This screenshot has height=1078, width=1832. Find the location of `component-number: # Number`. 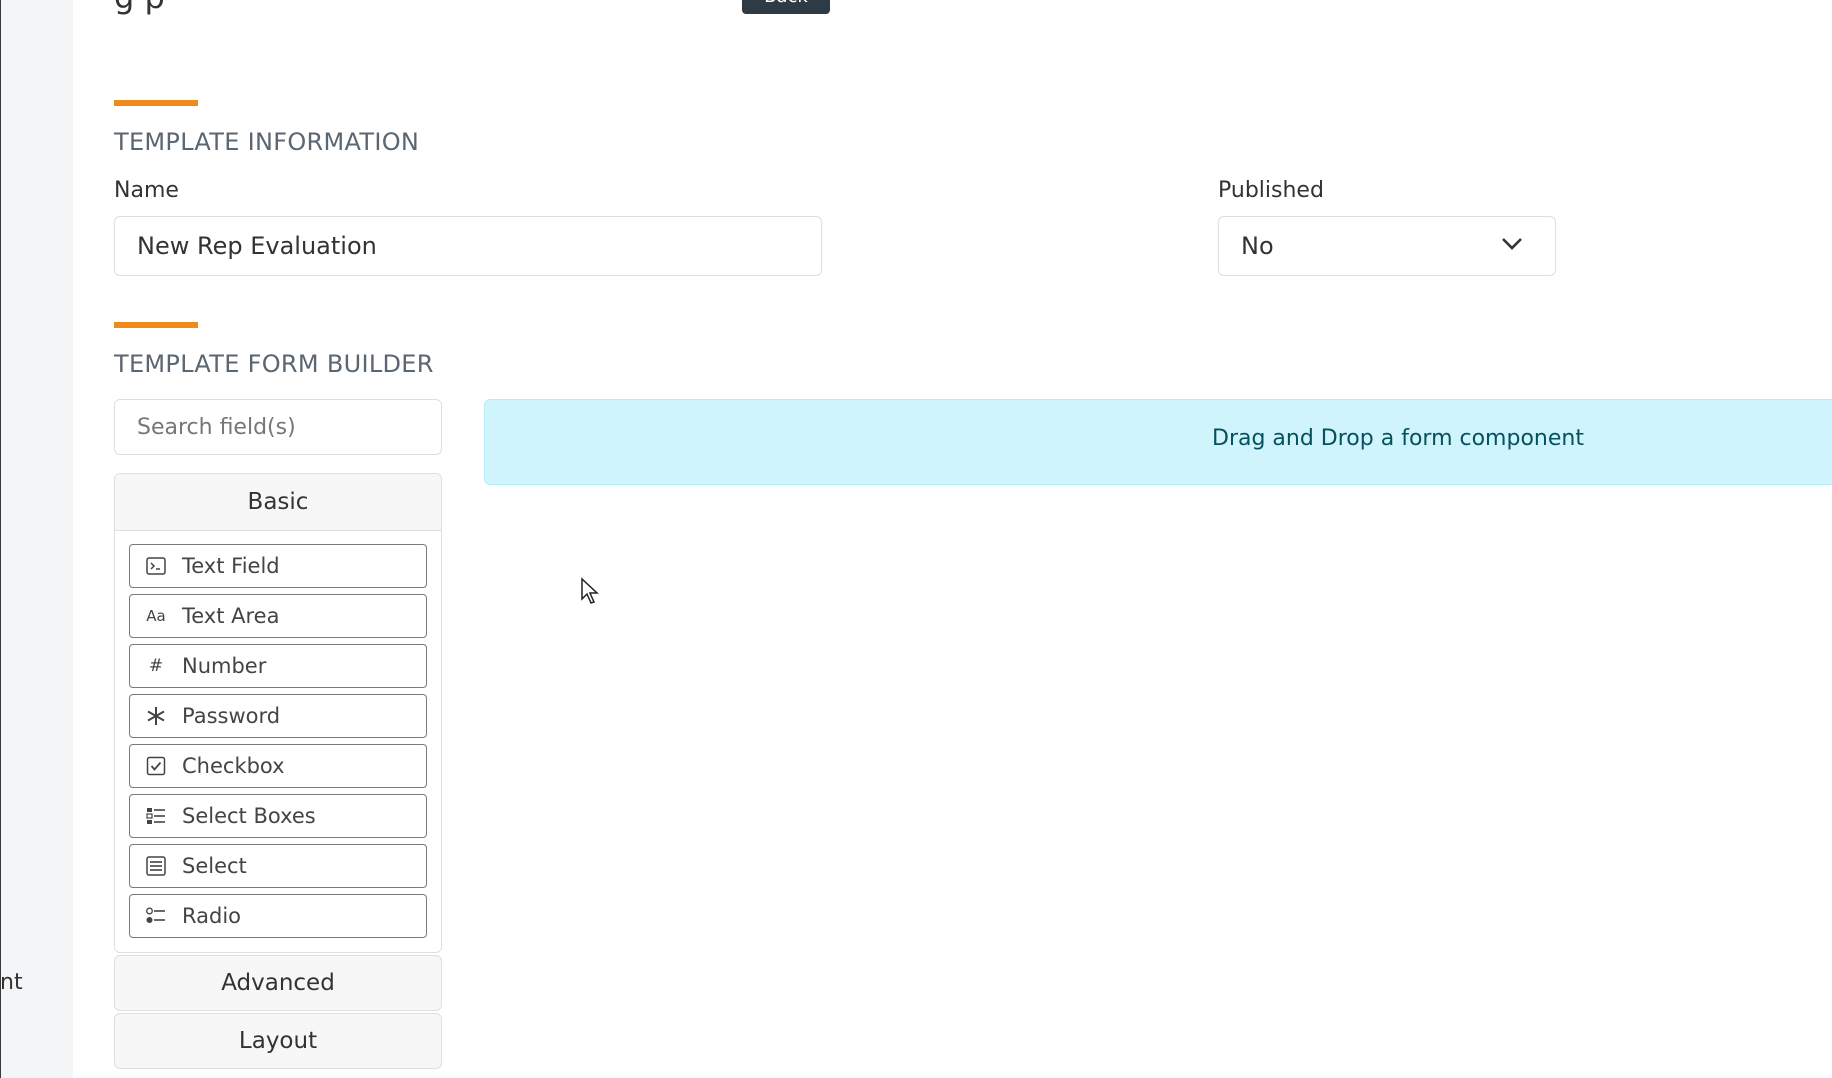

component-number: # Number is located at coordinates (278, 666).